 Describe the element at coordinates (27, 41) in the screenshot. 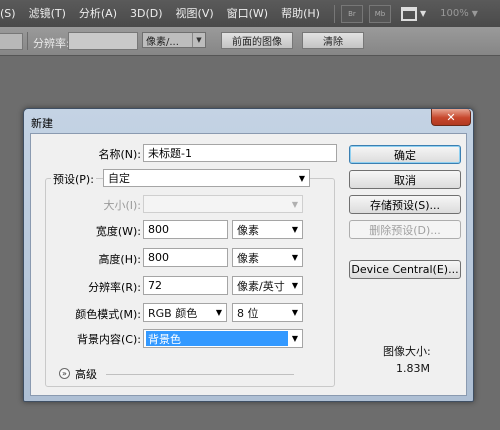

I see `options-separator` at that location.